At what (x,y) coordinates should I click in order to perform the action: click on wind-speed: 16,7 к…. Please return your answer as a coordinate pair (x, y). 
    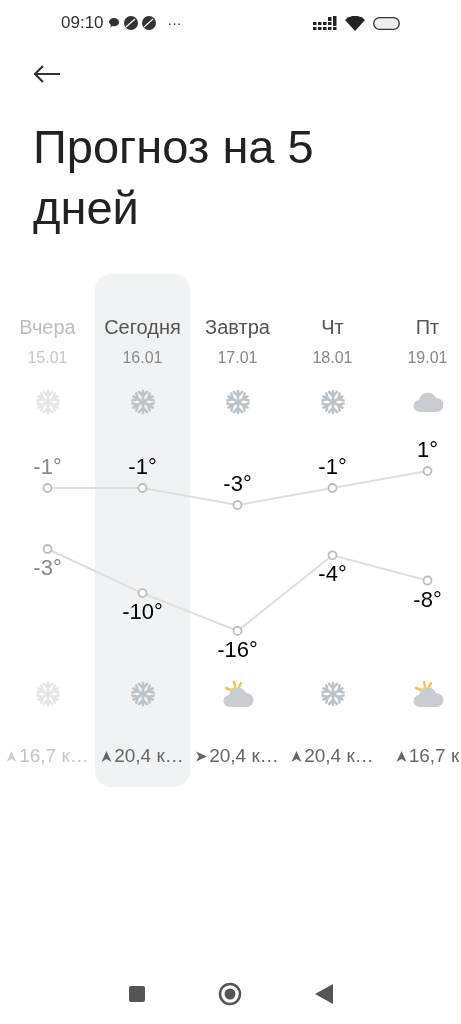
    Looking at the image, I should click on (54, 756).